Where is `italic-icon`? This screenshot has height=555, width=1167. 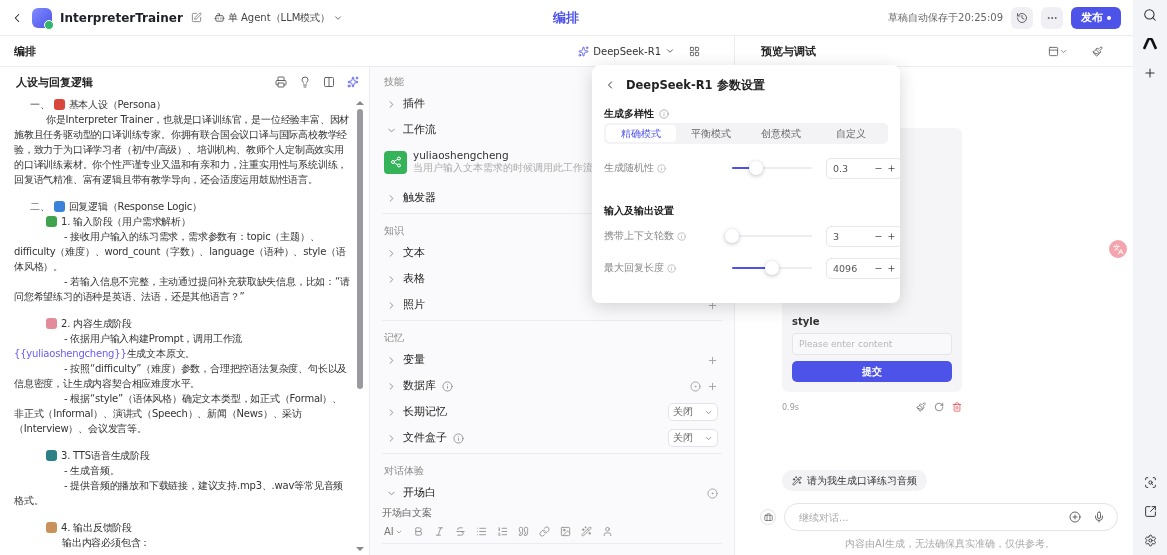 italic-icon is located at coordinates (439, 531).